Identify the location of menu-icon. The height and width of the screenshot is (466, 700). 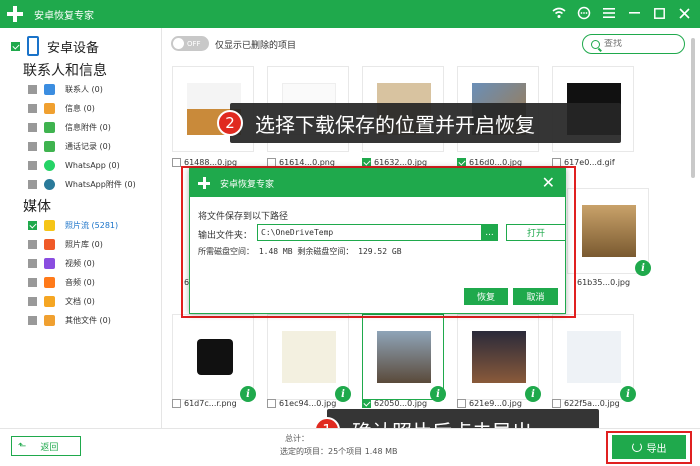
(609, 13).